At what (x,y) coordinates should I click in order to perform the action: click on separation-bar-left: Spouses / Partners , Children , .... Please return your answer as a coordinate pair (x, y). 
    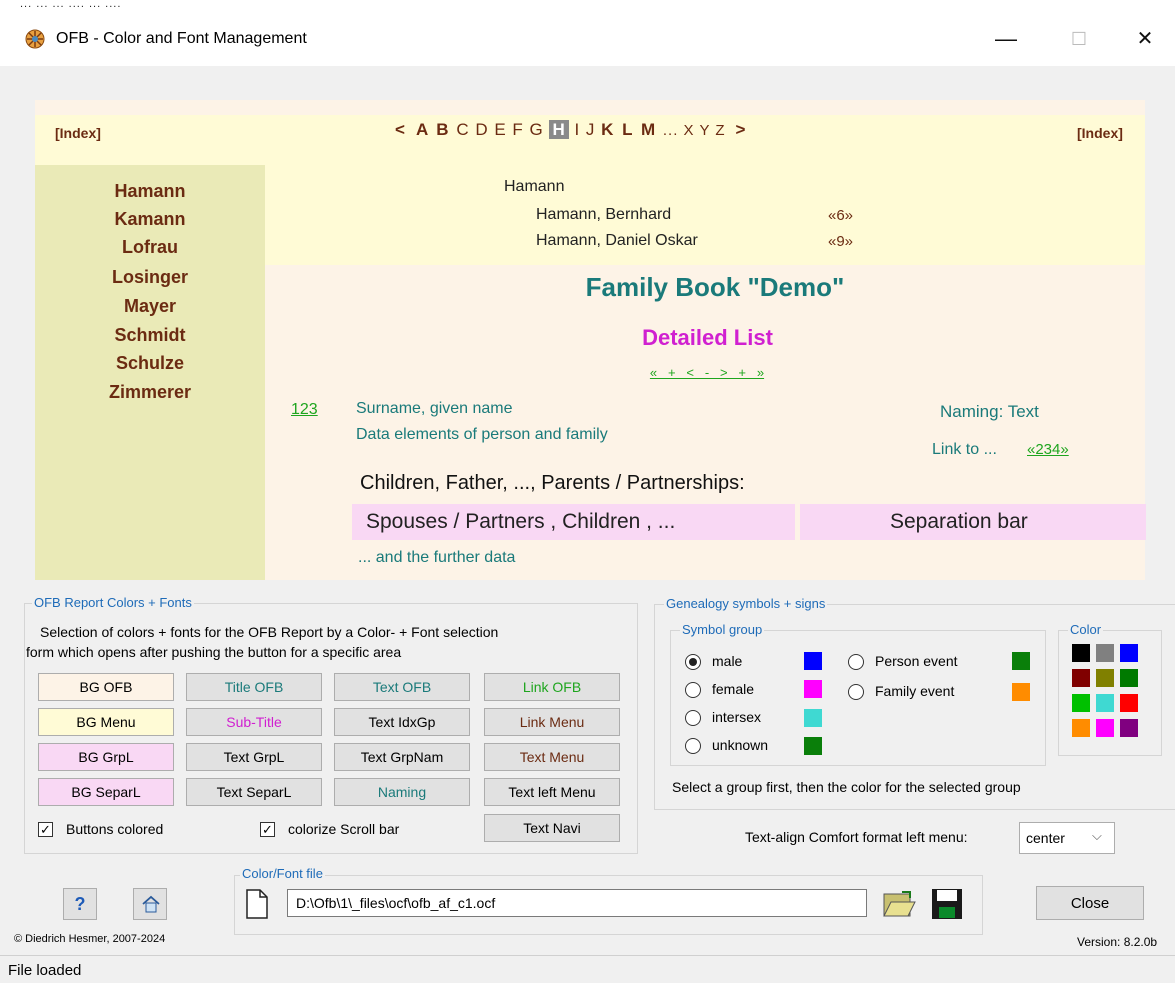
    Looking at the image, I should click on (573, 522).